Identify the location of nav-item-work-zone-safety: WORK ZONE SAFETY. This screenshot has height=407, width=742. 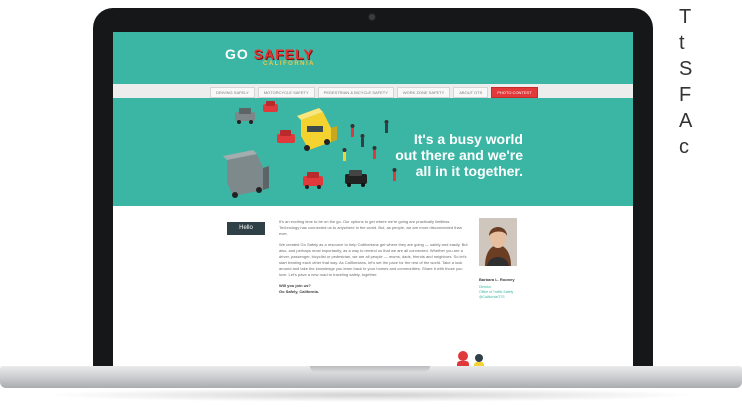
(423, 92).